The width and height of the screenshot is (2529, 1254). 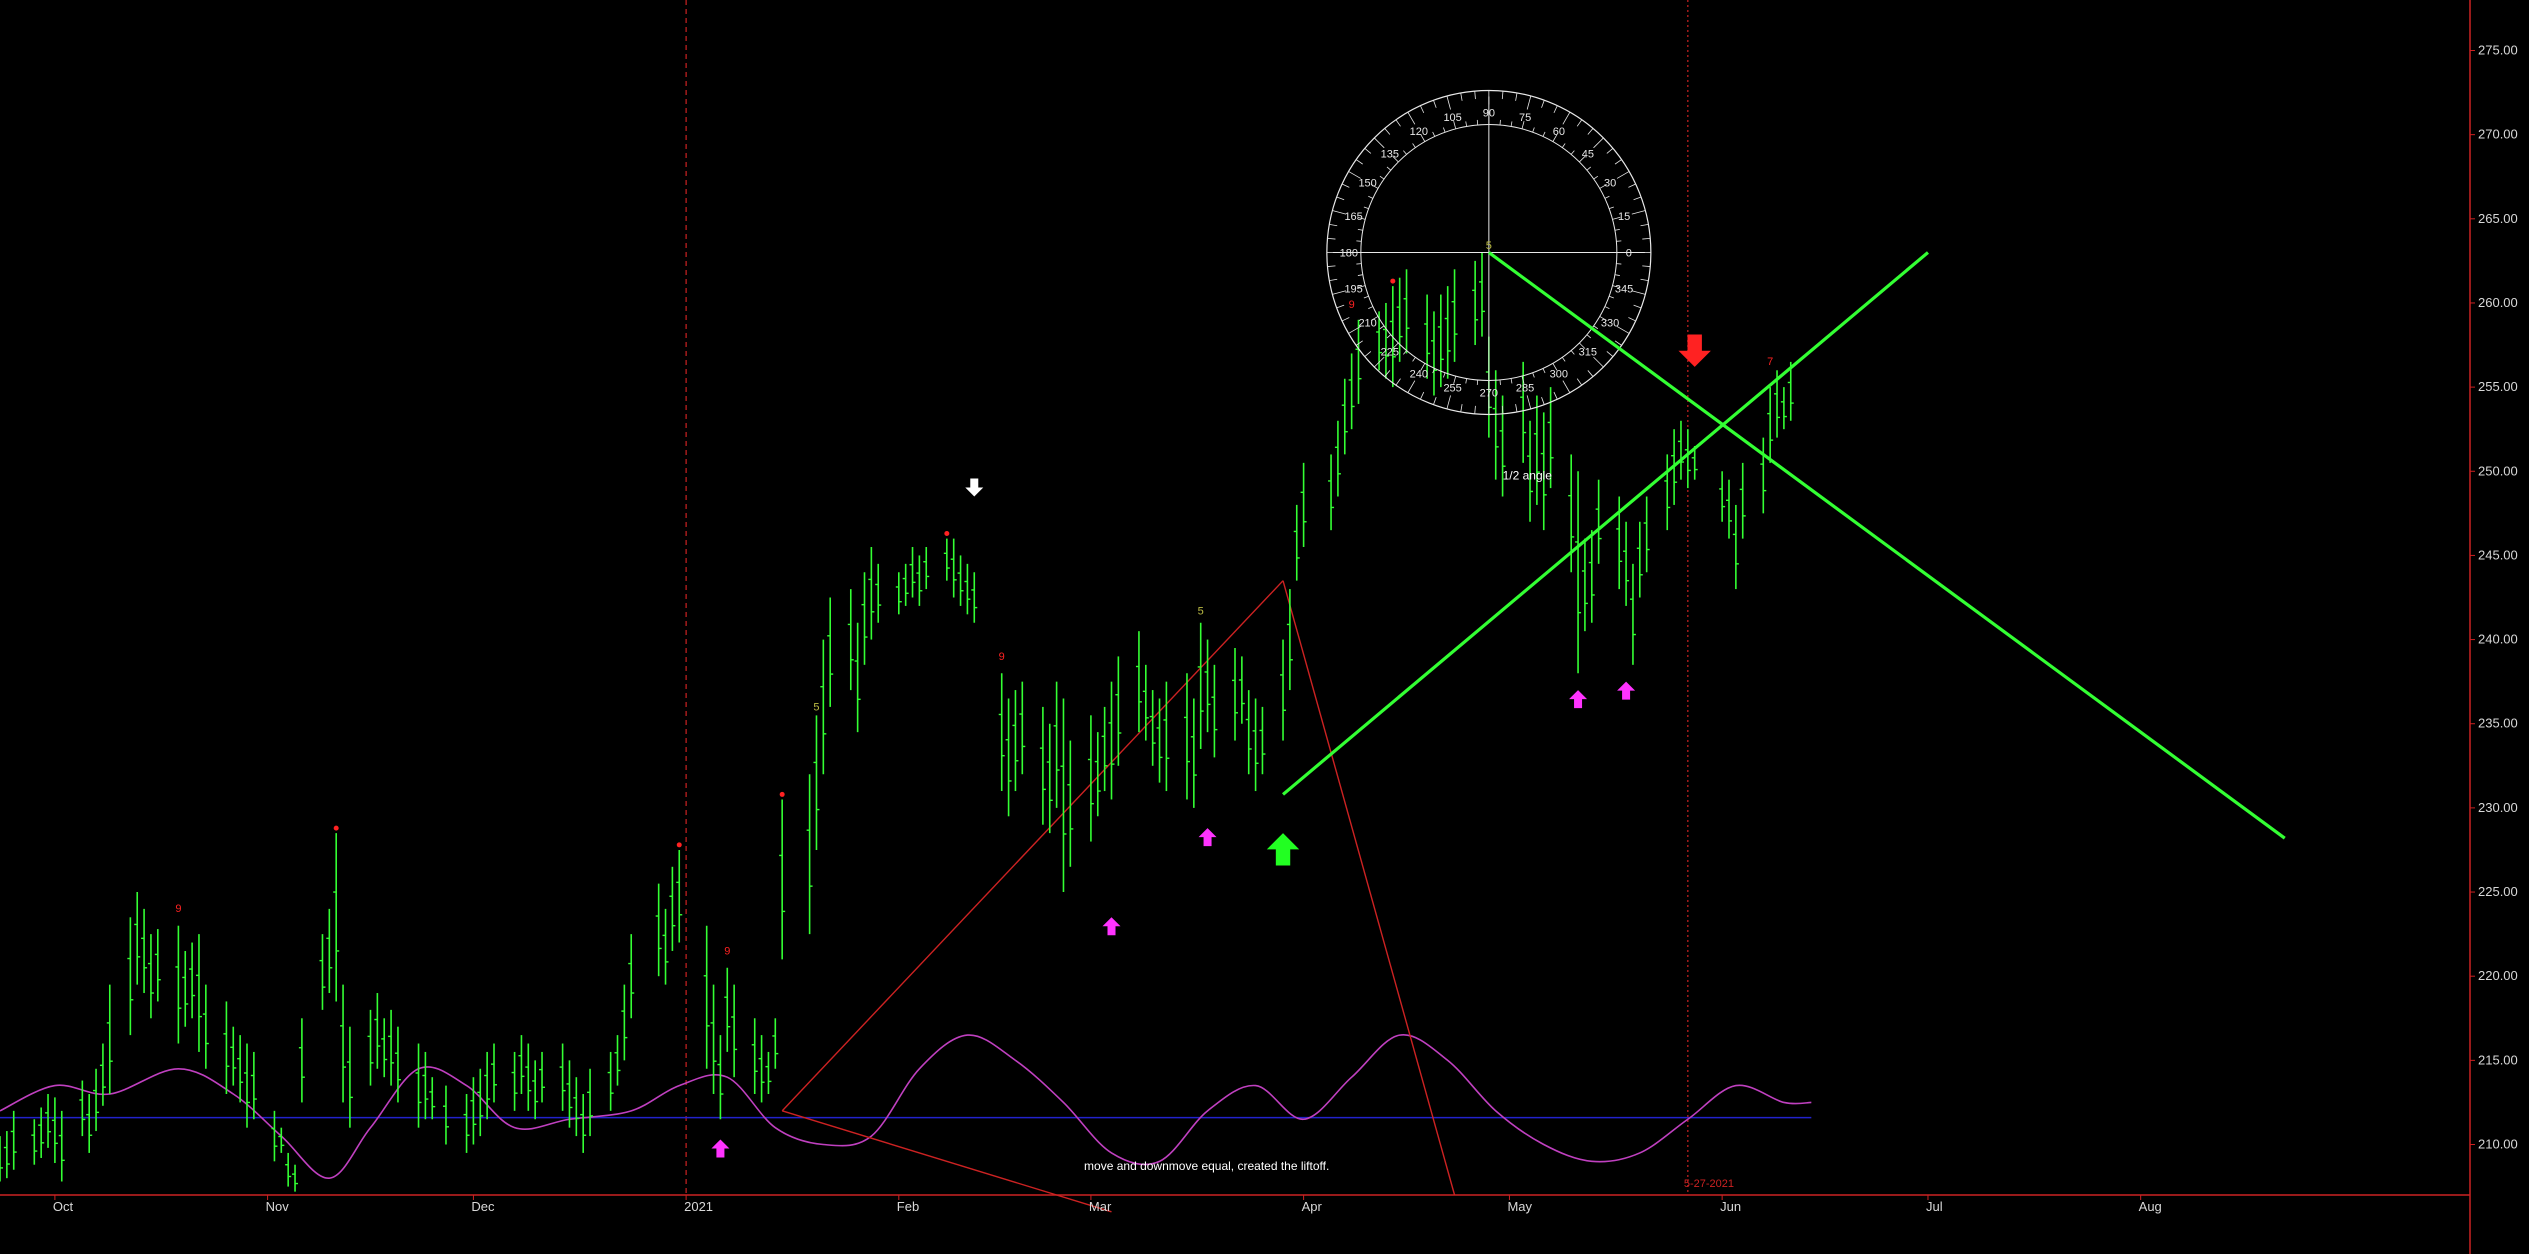 What do you see at coordinates (2498, 470) in the screenshot?
I see `y-axis-tick-label: 250.00` at bounding box center [2498, 470].